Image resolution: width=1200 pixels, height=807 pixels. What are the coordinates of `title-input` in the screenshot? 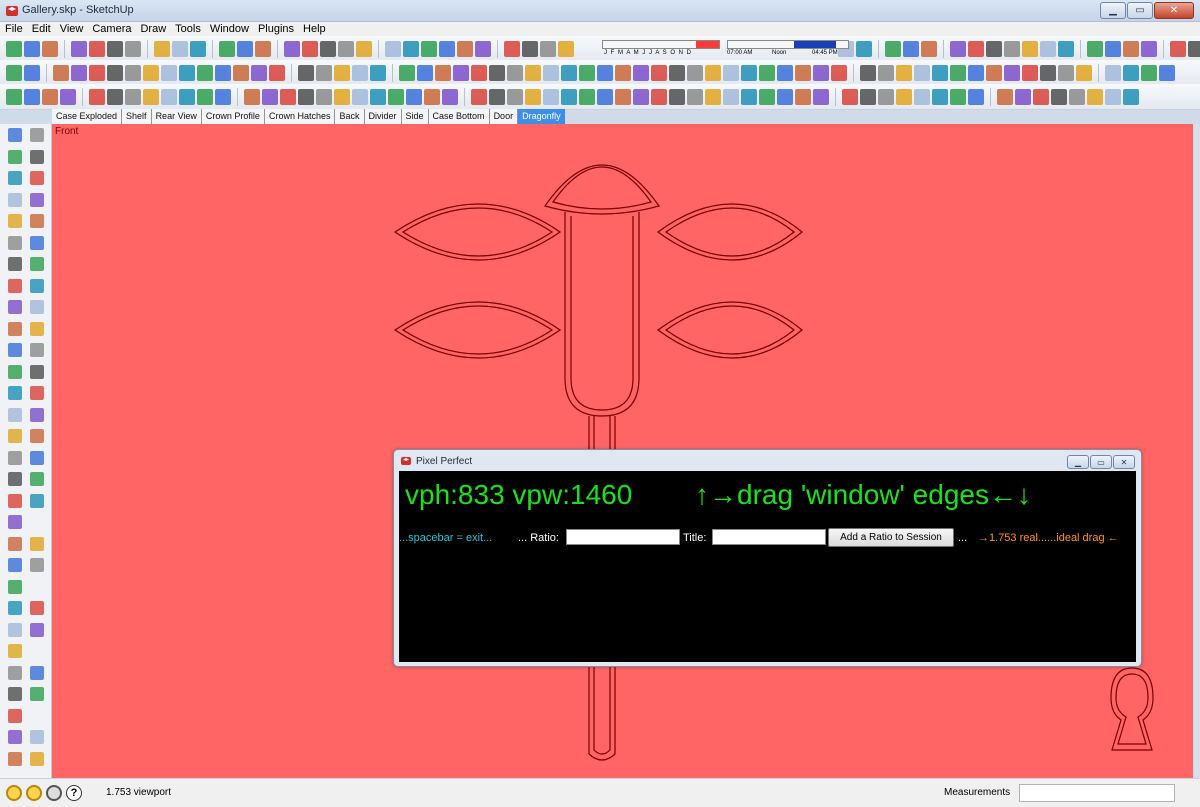 It's located at (769, 537).